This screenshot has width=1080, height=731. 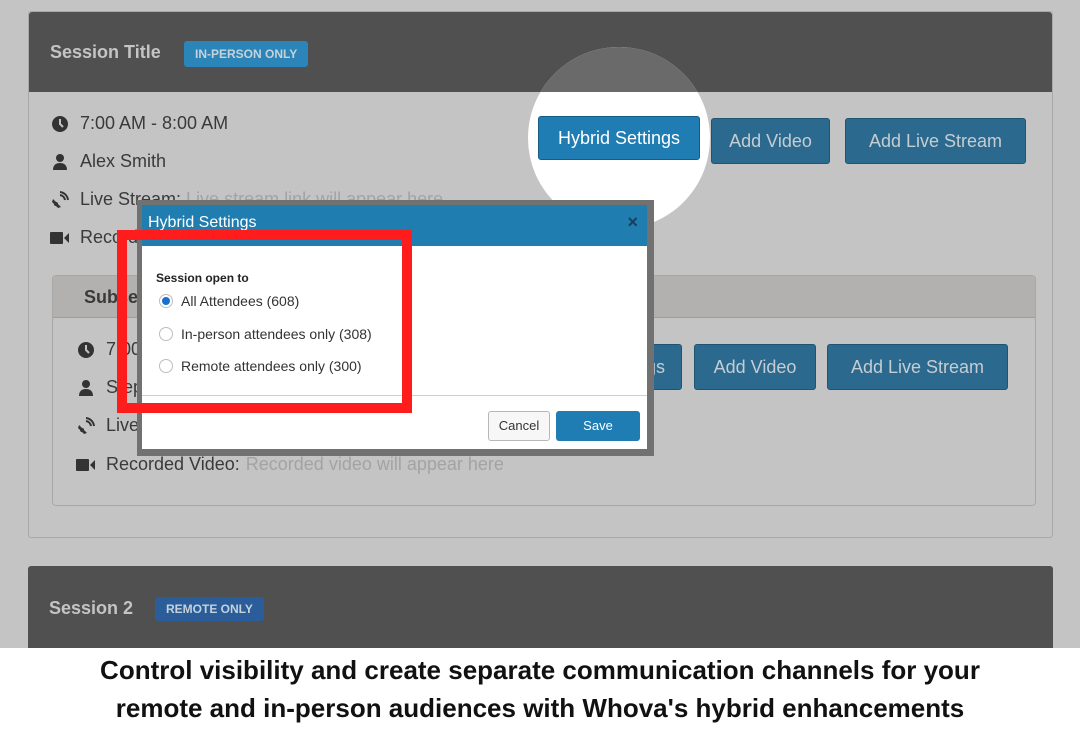 I want to click on session-time-row: 7:00 AM - 8:00 AM, so click(x=139, y=123).